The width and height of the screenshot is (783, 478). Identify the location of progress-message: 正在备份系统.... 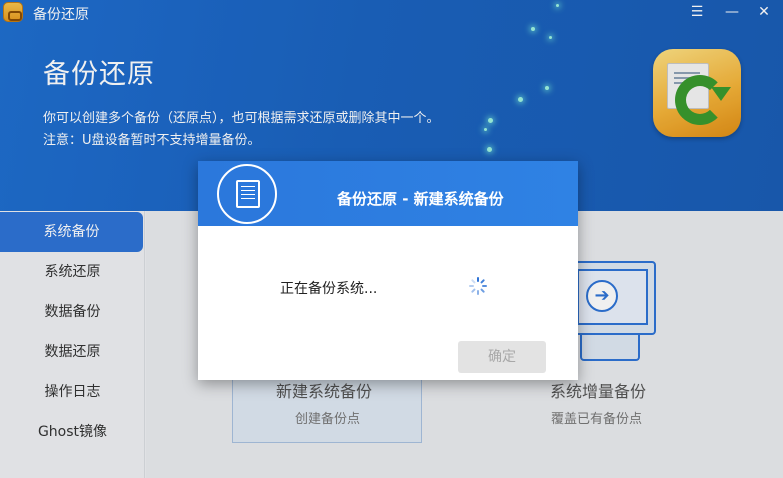
(329, 289).